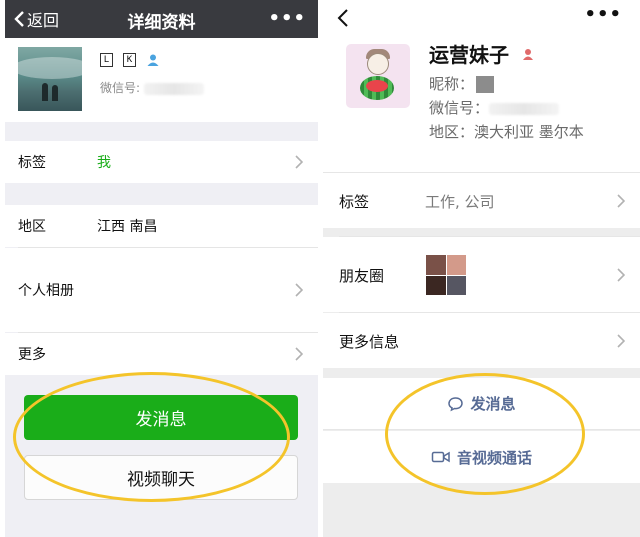  Describe the element at coordinates (529, 132) in the screenshot. I see `region-value: 澳大利亚 墨尔本` at that location.